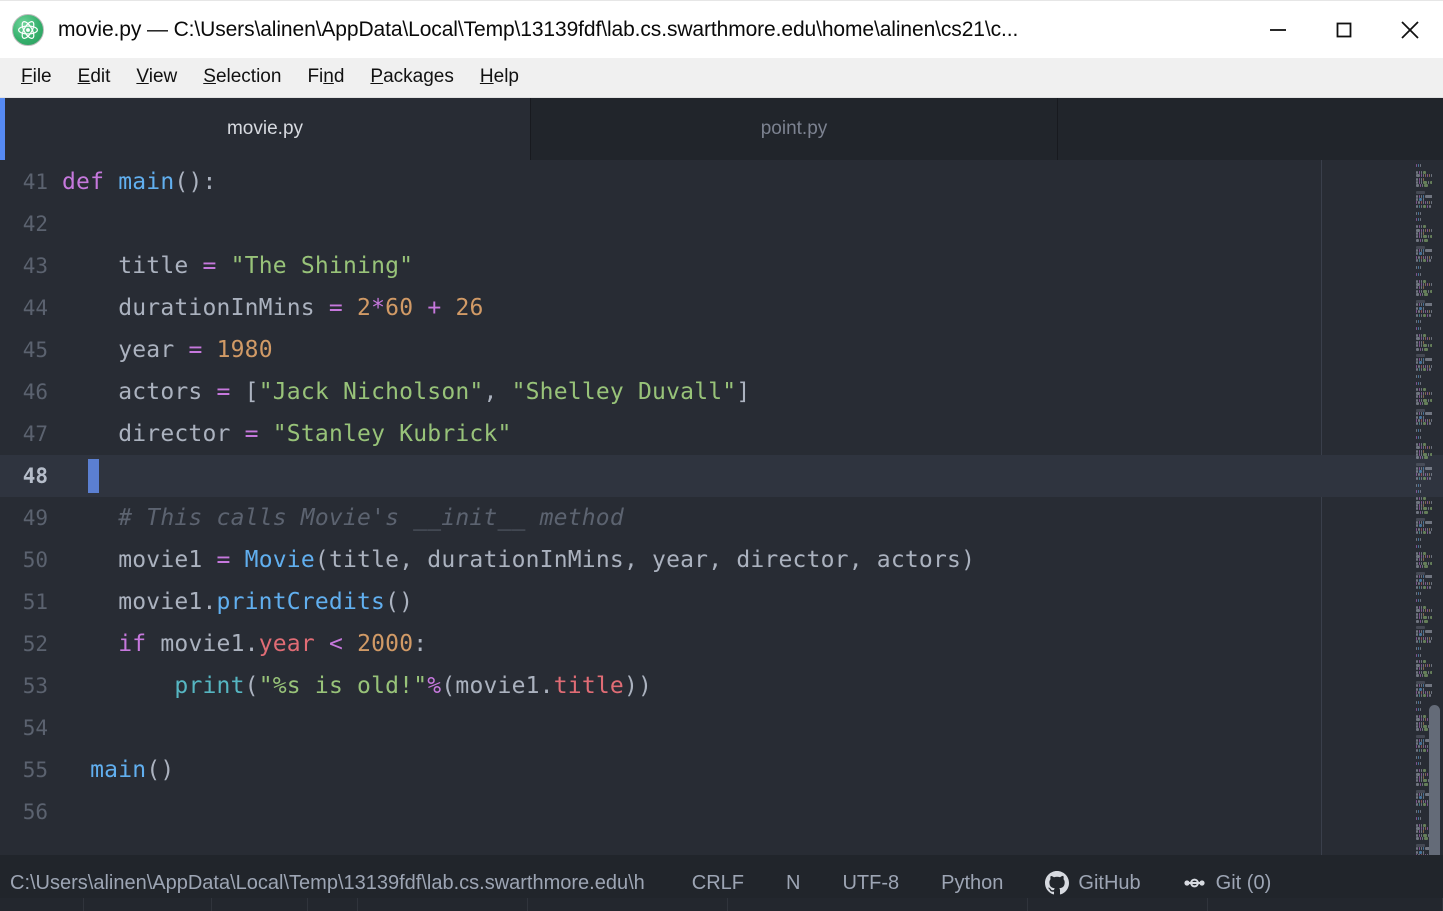 Image resolution: width=1443 pixels, height=911 pixels. Describe the element at coordinates (499, 78) in the screenshot. I see `menu-item-help: Help` at that location.